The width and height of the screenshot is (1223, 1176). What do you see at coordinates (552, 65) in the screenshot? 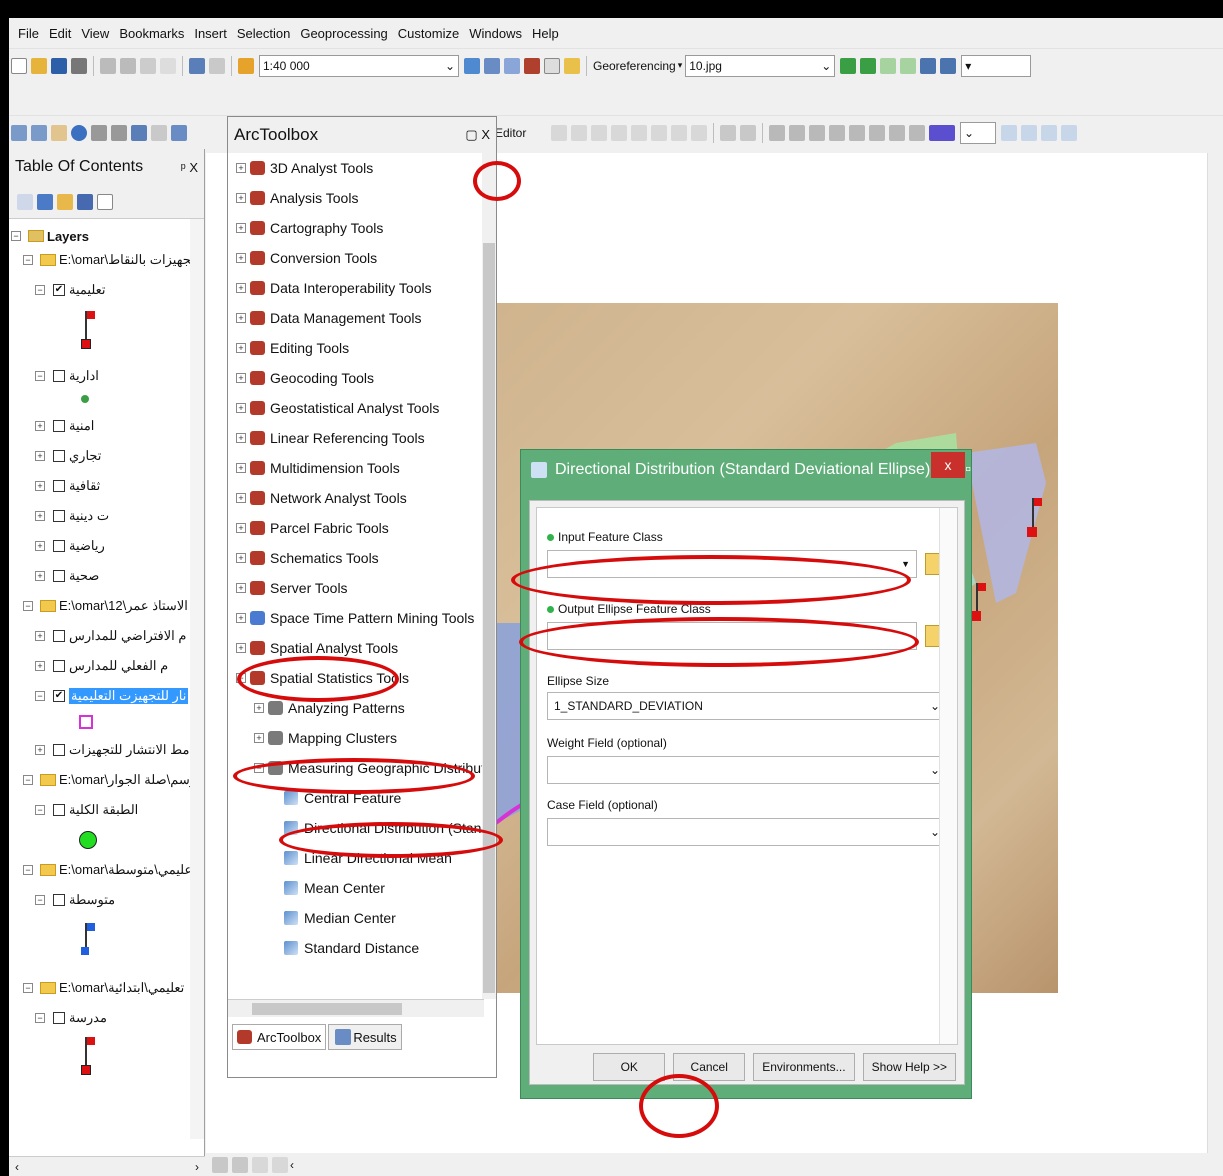
I see `python-window-icon` at bounding box center [552, 65].